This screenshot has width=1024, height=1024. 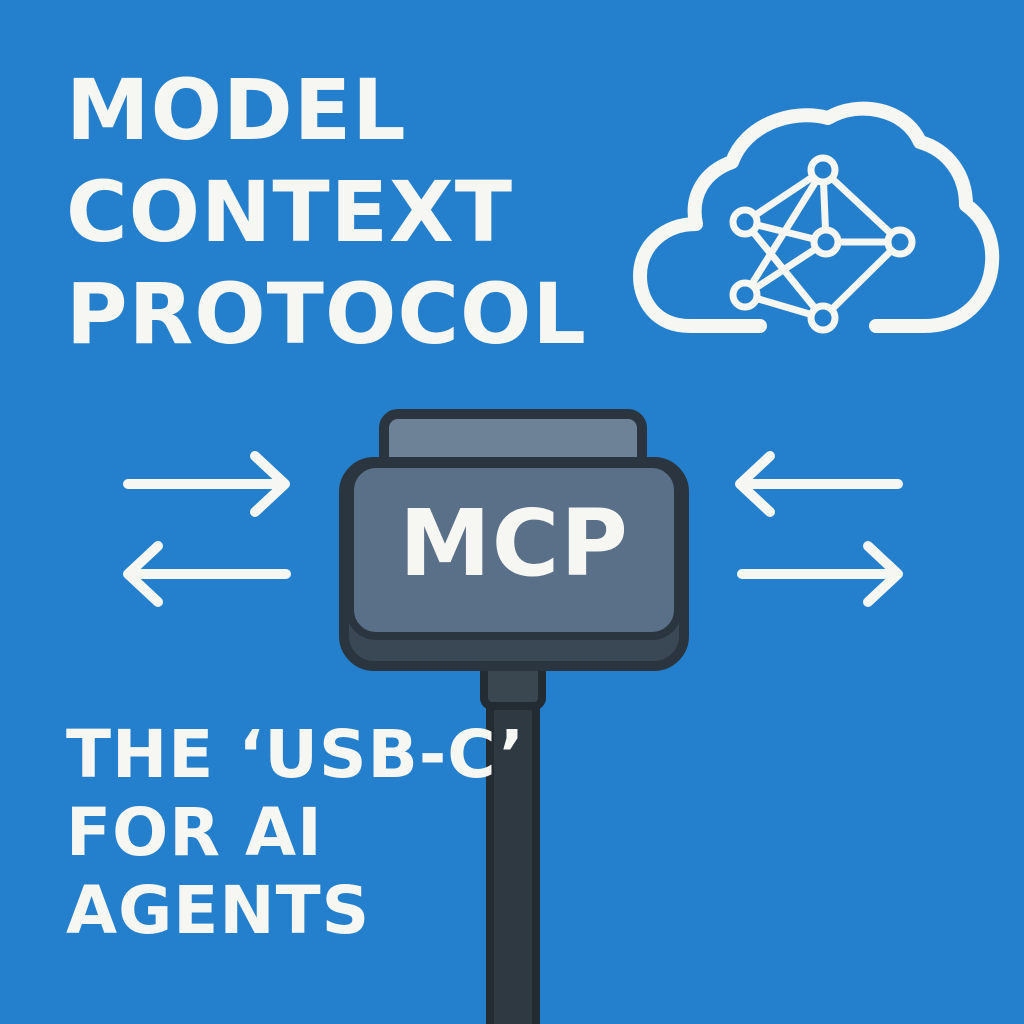 What do you see at coordinates (513, 833) in the screenshot?
I see `cable` at bounding box center [513, 833].